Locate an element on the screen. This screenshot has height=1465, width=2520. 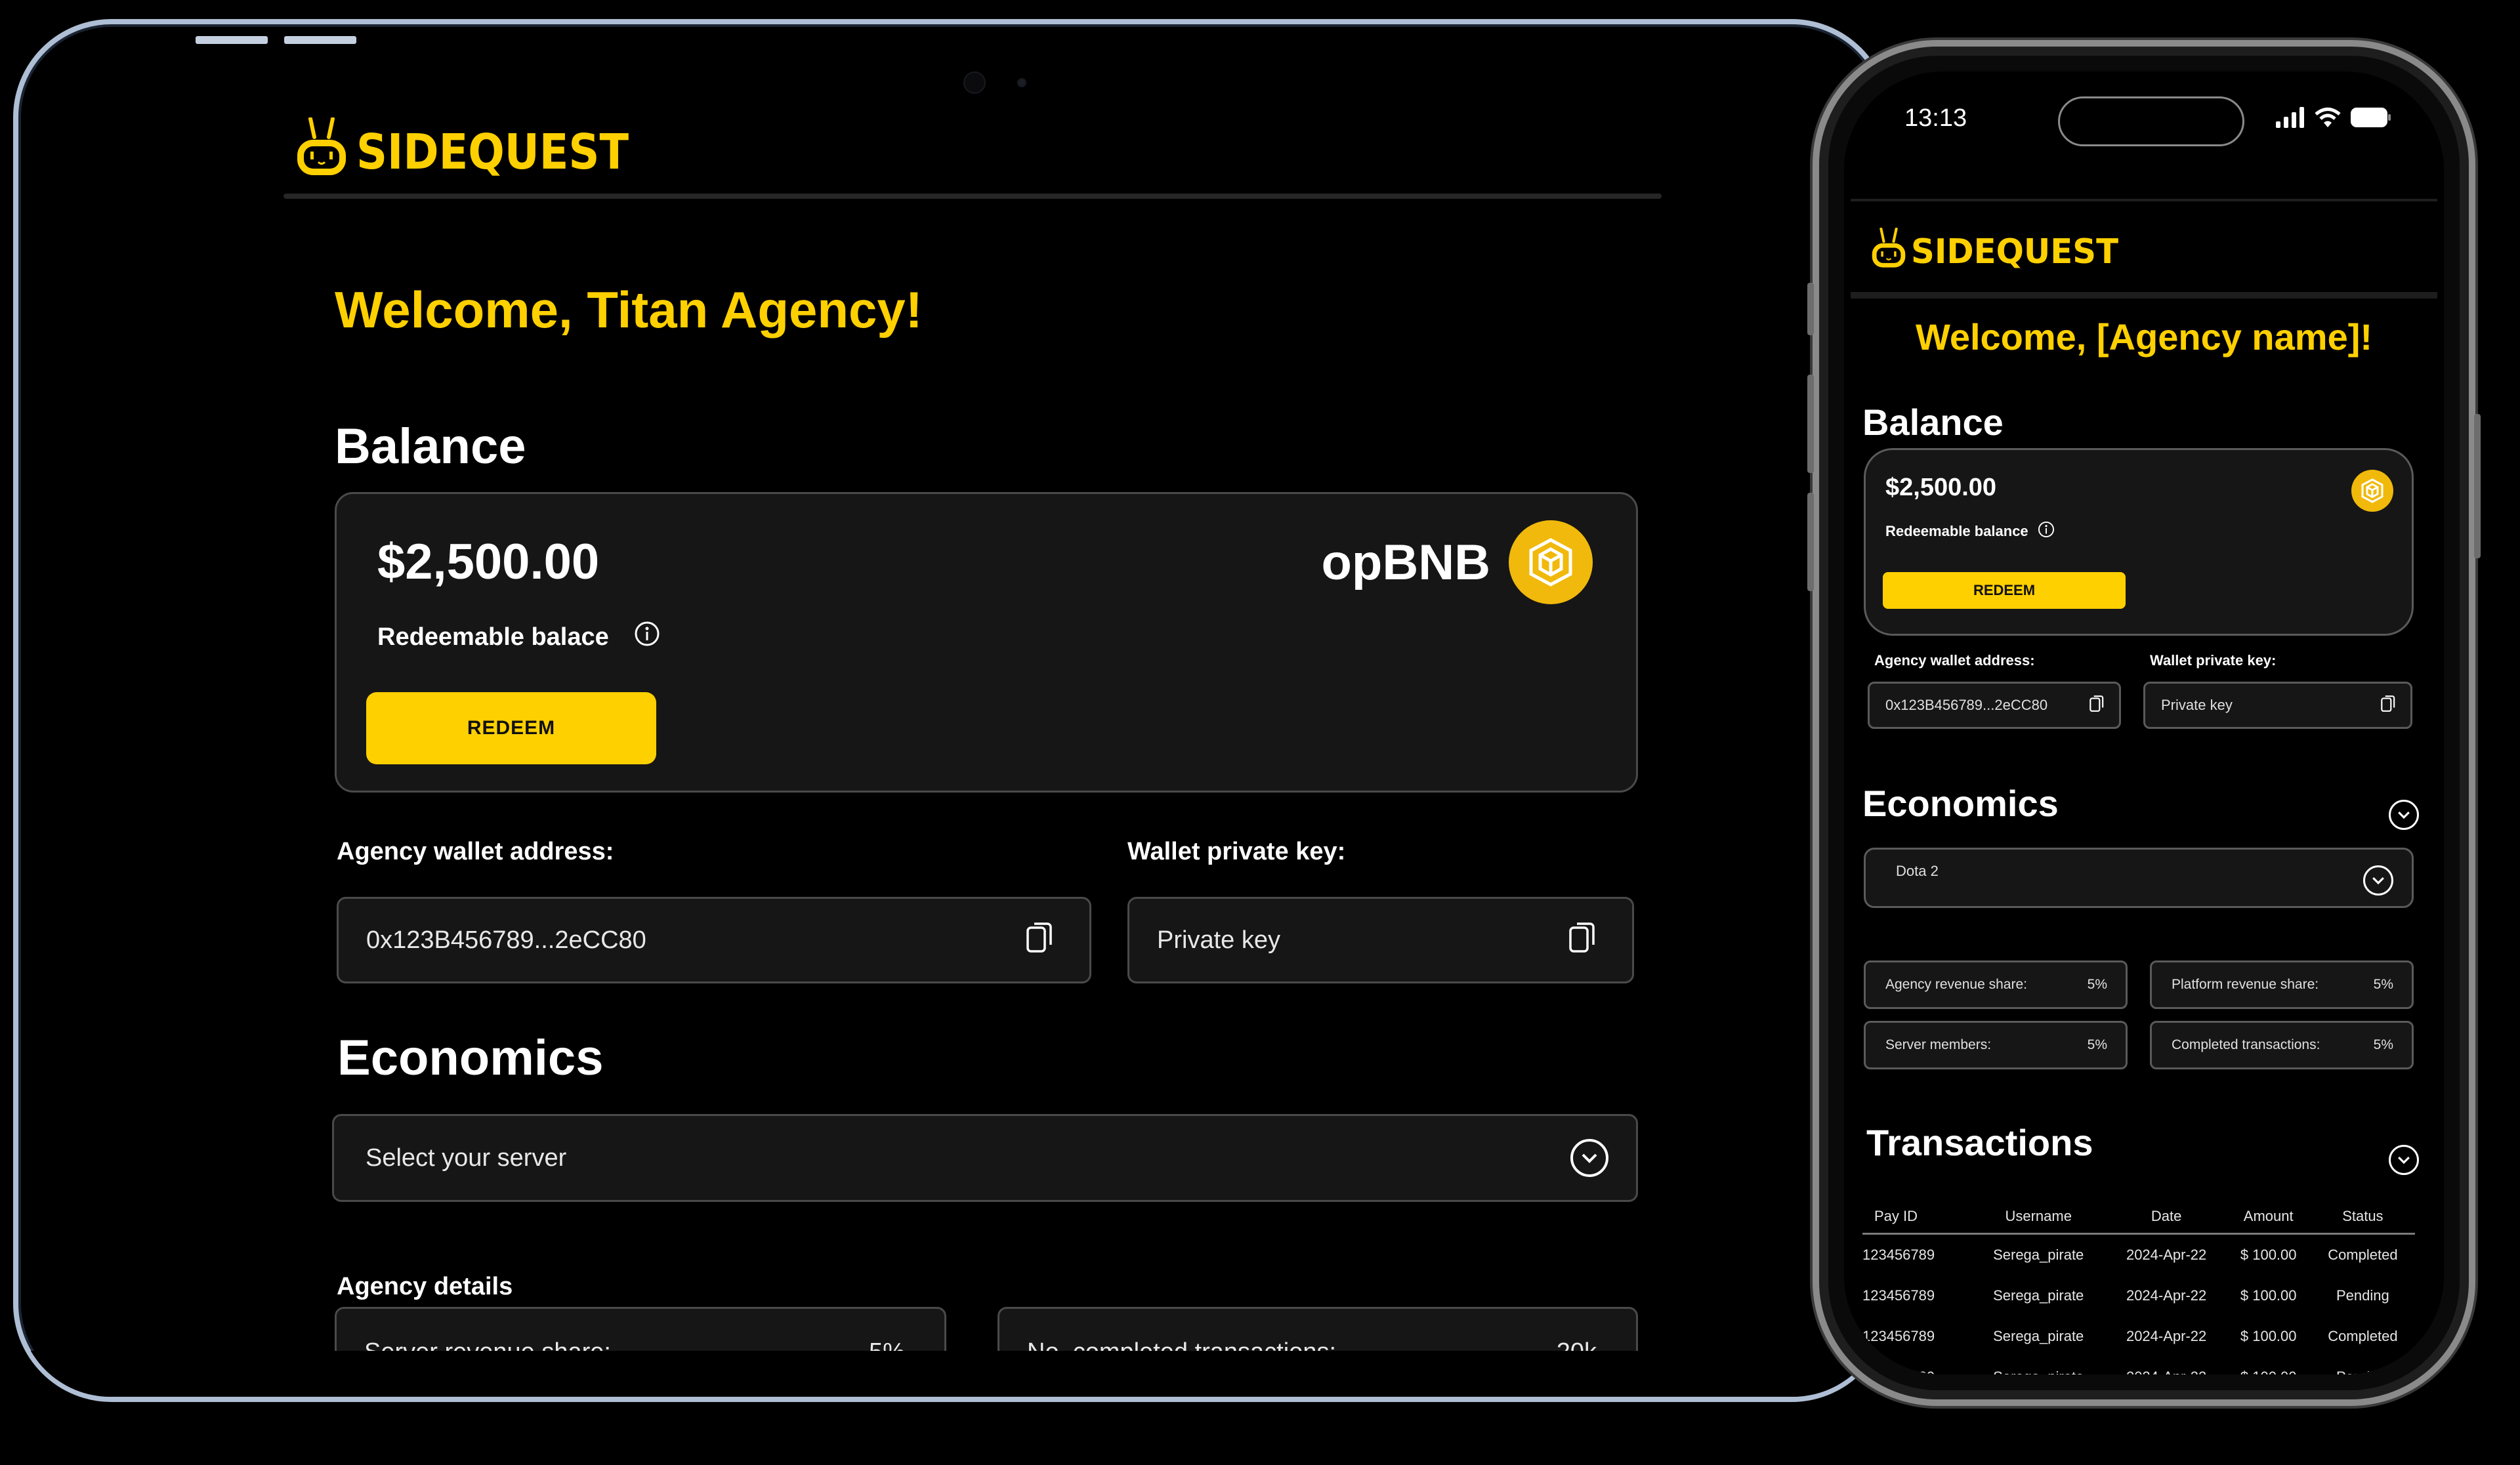
transactions-collapse-toggle is located at coordinates (2404, 1160).